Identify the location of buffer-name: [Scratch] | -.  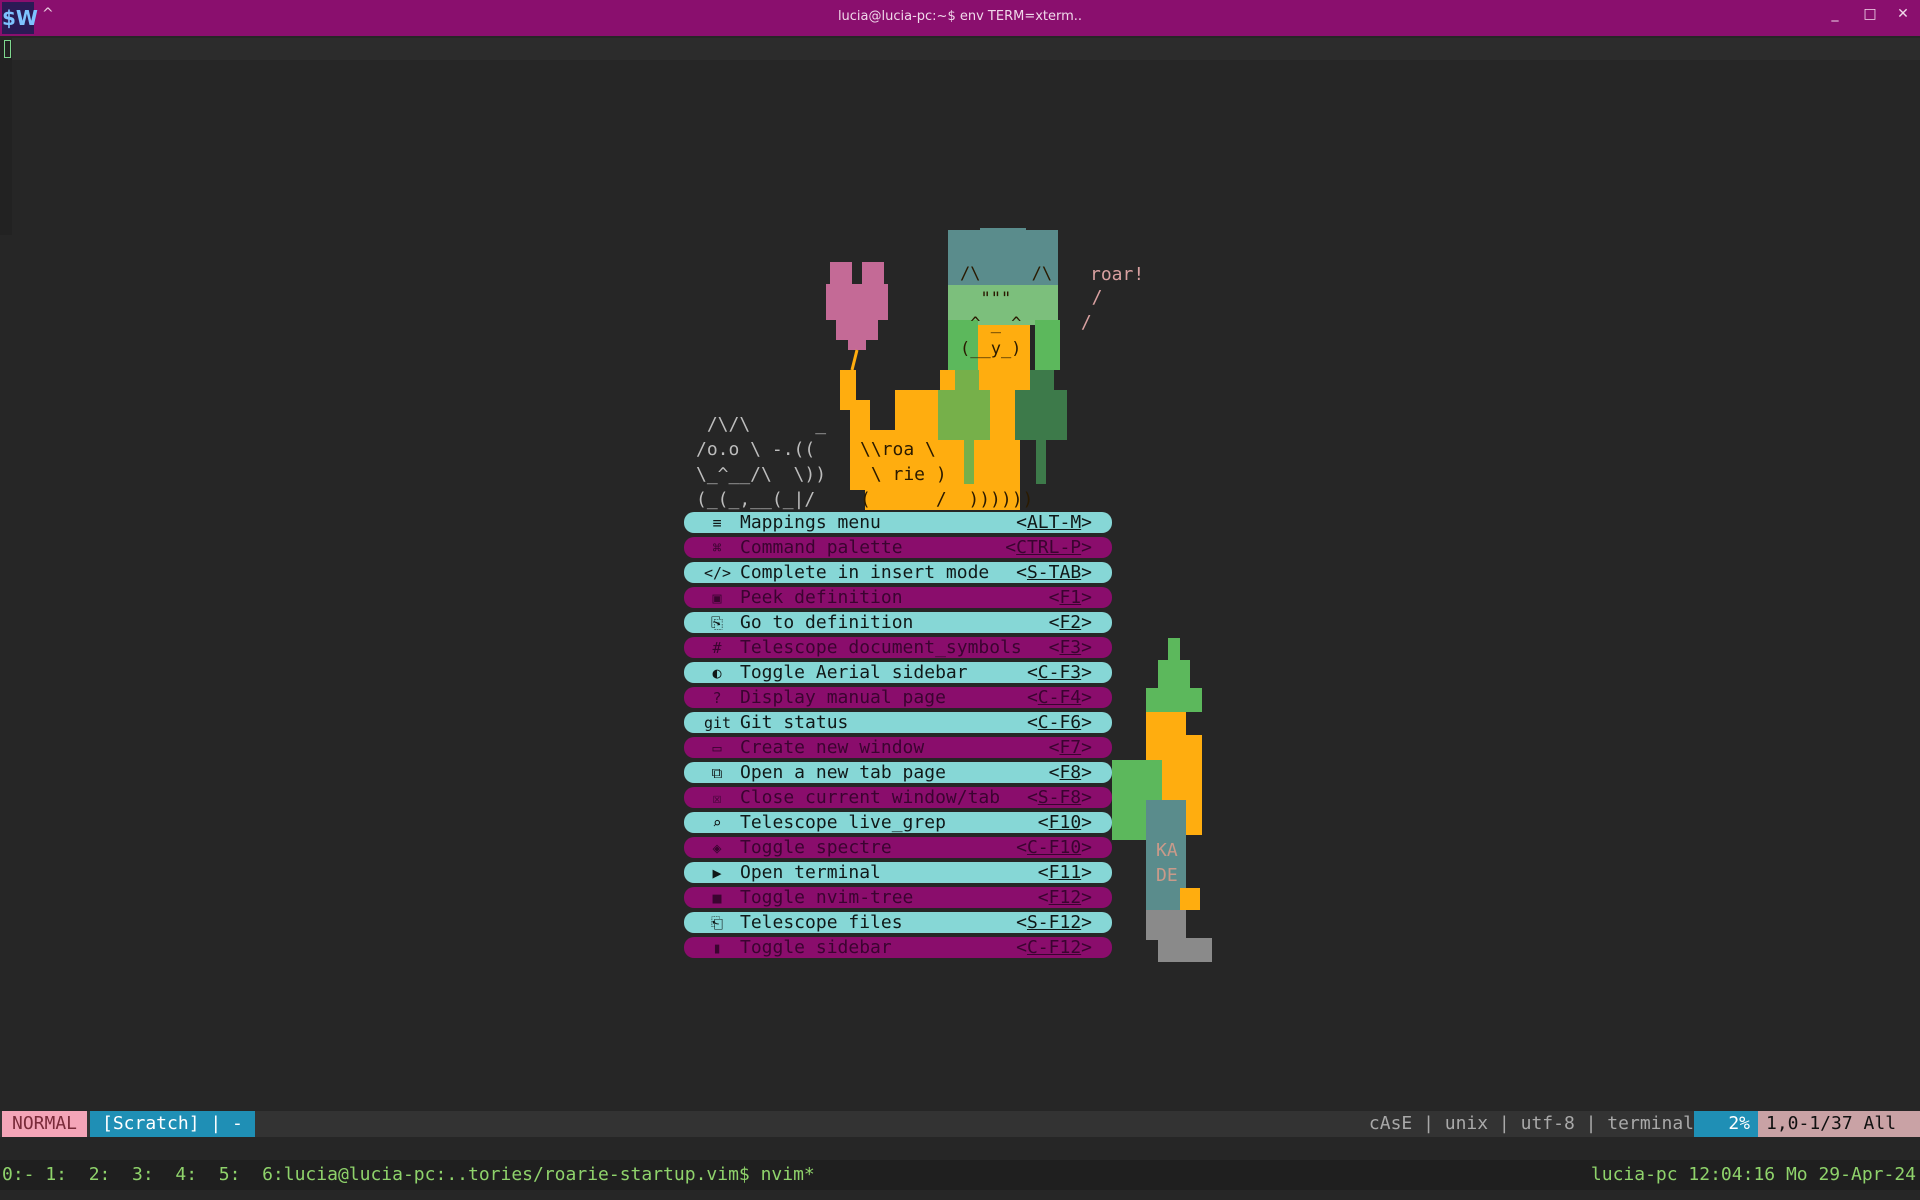
(172, 1124).